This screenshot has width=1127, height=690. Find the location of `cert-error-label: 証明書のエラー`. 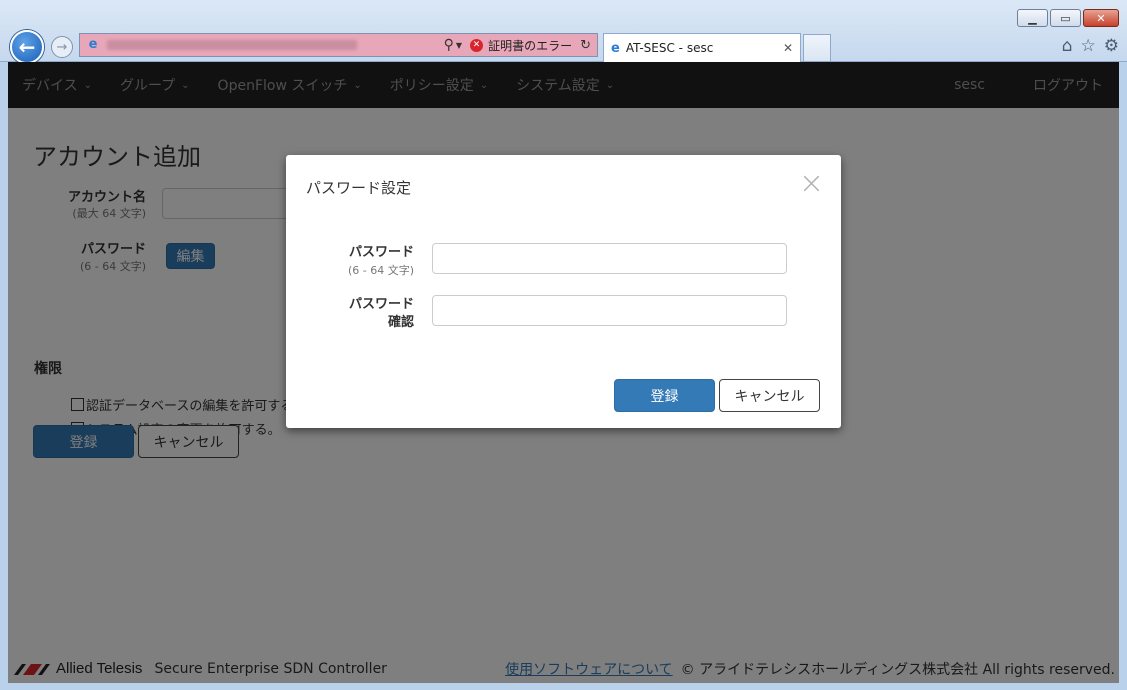

cert-error-label: 証明書のエラー is located at coordinates (530, 45).